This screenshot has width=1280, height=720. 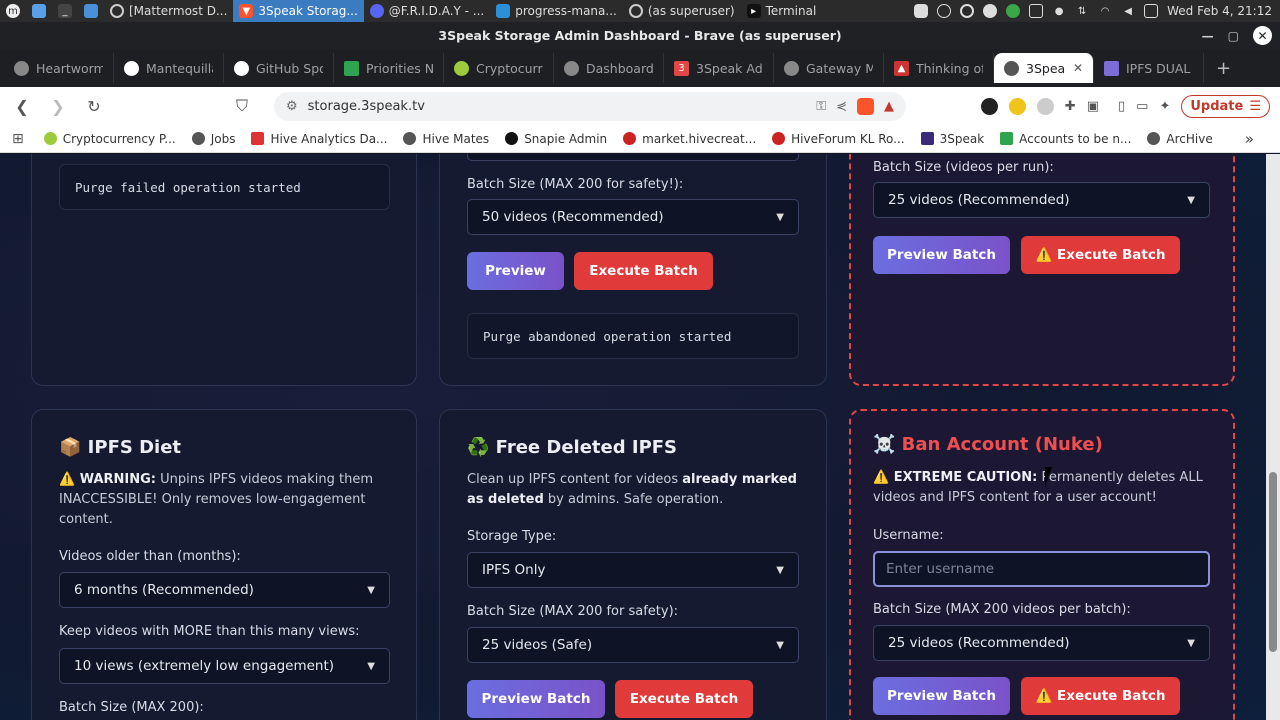 I want to click on clock: Wed Feb 4, 21:12, so click(x=1219, y=11).